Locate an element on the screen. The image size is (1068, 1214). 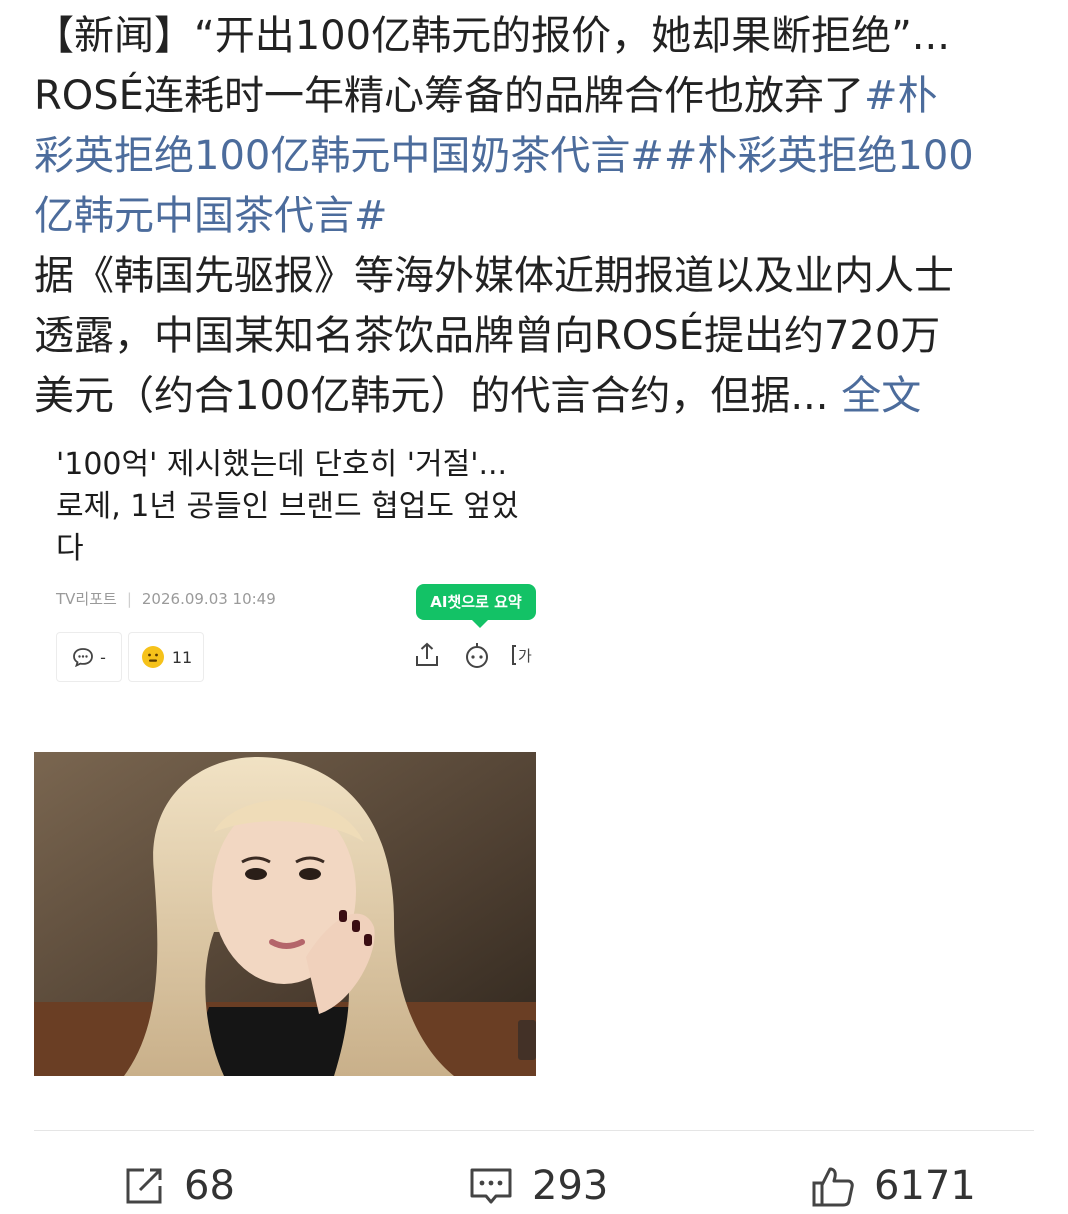
svg-text: 가 is located at coordinates (525, 656).